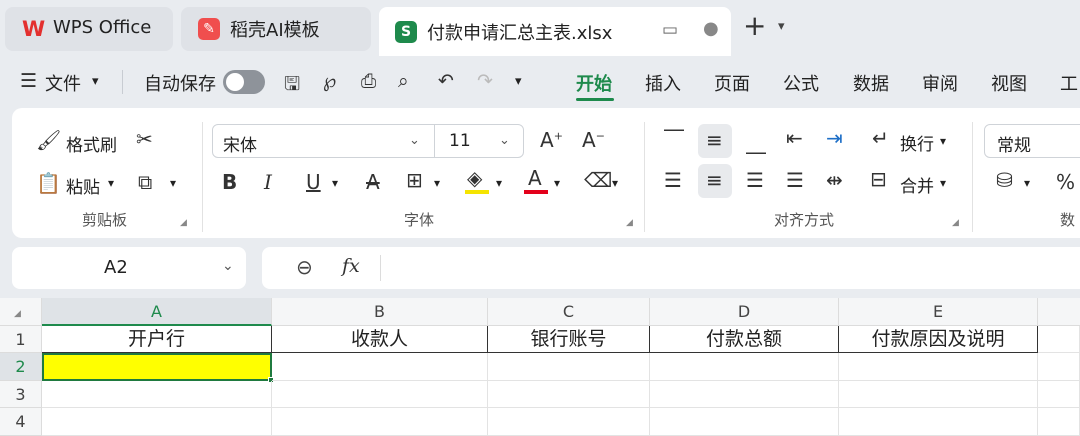 The width and height of the screenshot is (1080, 436). Describe the element at coordinates (518, 81) in the screenshot. I see `more-chevron-icon: ▾` at that location.